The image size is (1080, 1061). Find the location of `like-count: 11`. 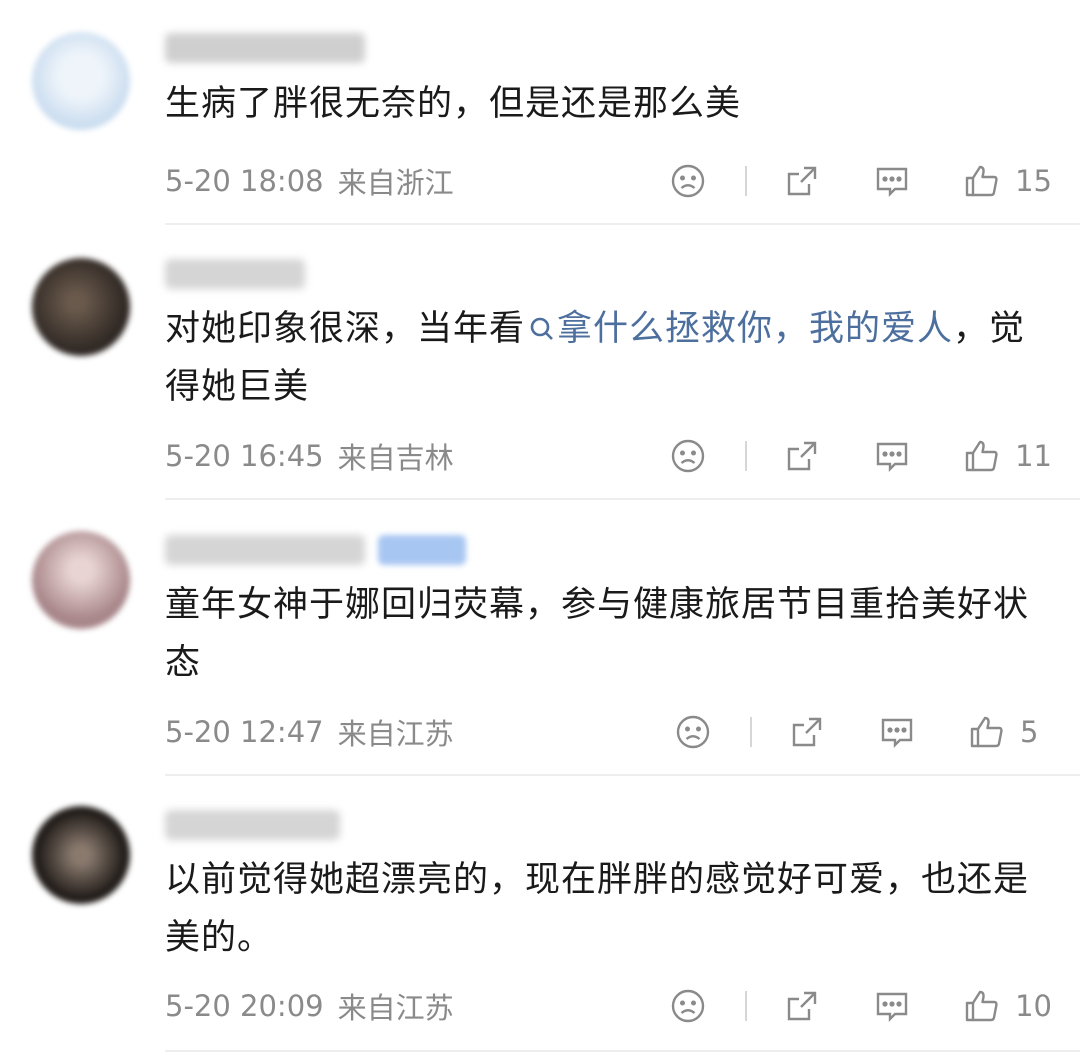

like-count: 11 is located at coordinates (1033, 456).